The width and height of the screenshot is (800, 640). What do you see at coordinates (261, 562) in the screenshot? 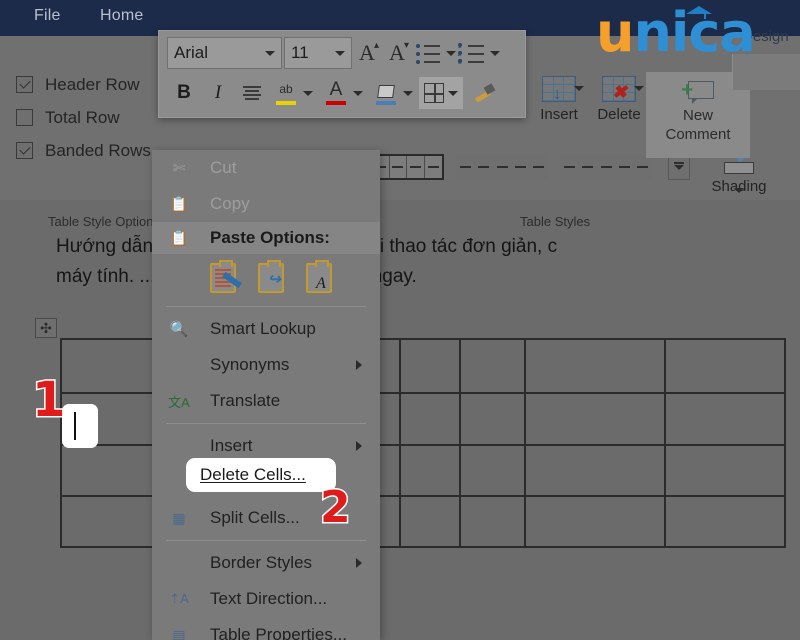
I see `menu-item-label: Border Styles` at bounding box center [261, 562].